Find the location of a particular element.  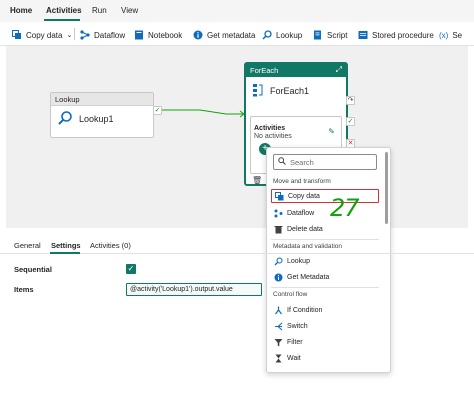

menu-scrollbar is located at coordinates (386, 188).